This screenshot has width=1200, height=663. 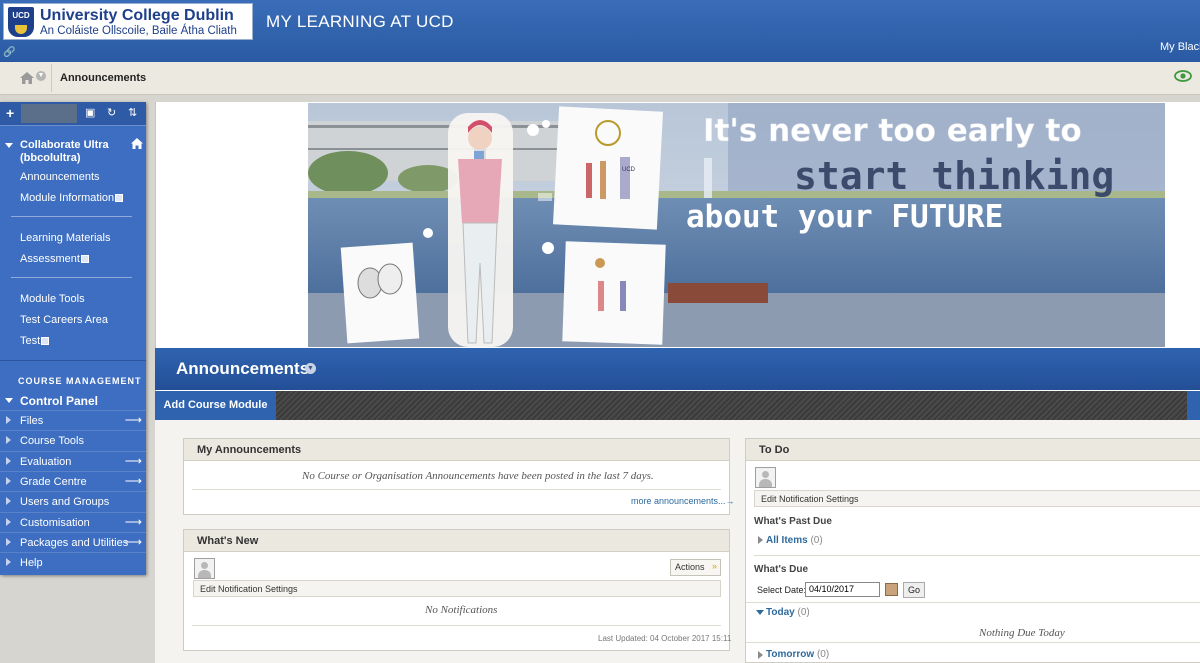 What do you see at coordinates (629, 170) in the screenshot?
I see `svg-text: UCD` at bounding box center [629, 170].